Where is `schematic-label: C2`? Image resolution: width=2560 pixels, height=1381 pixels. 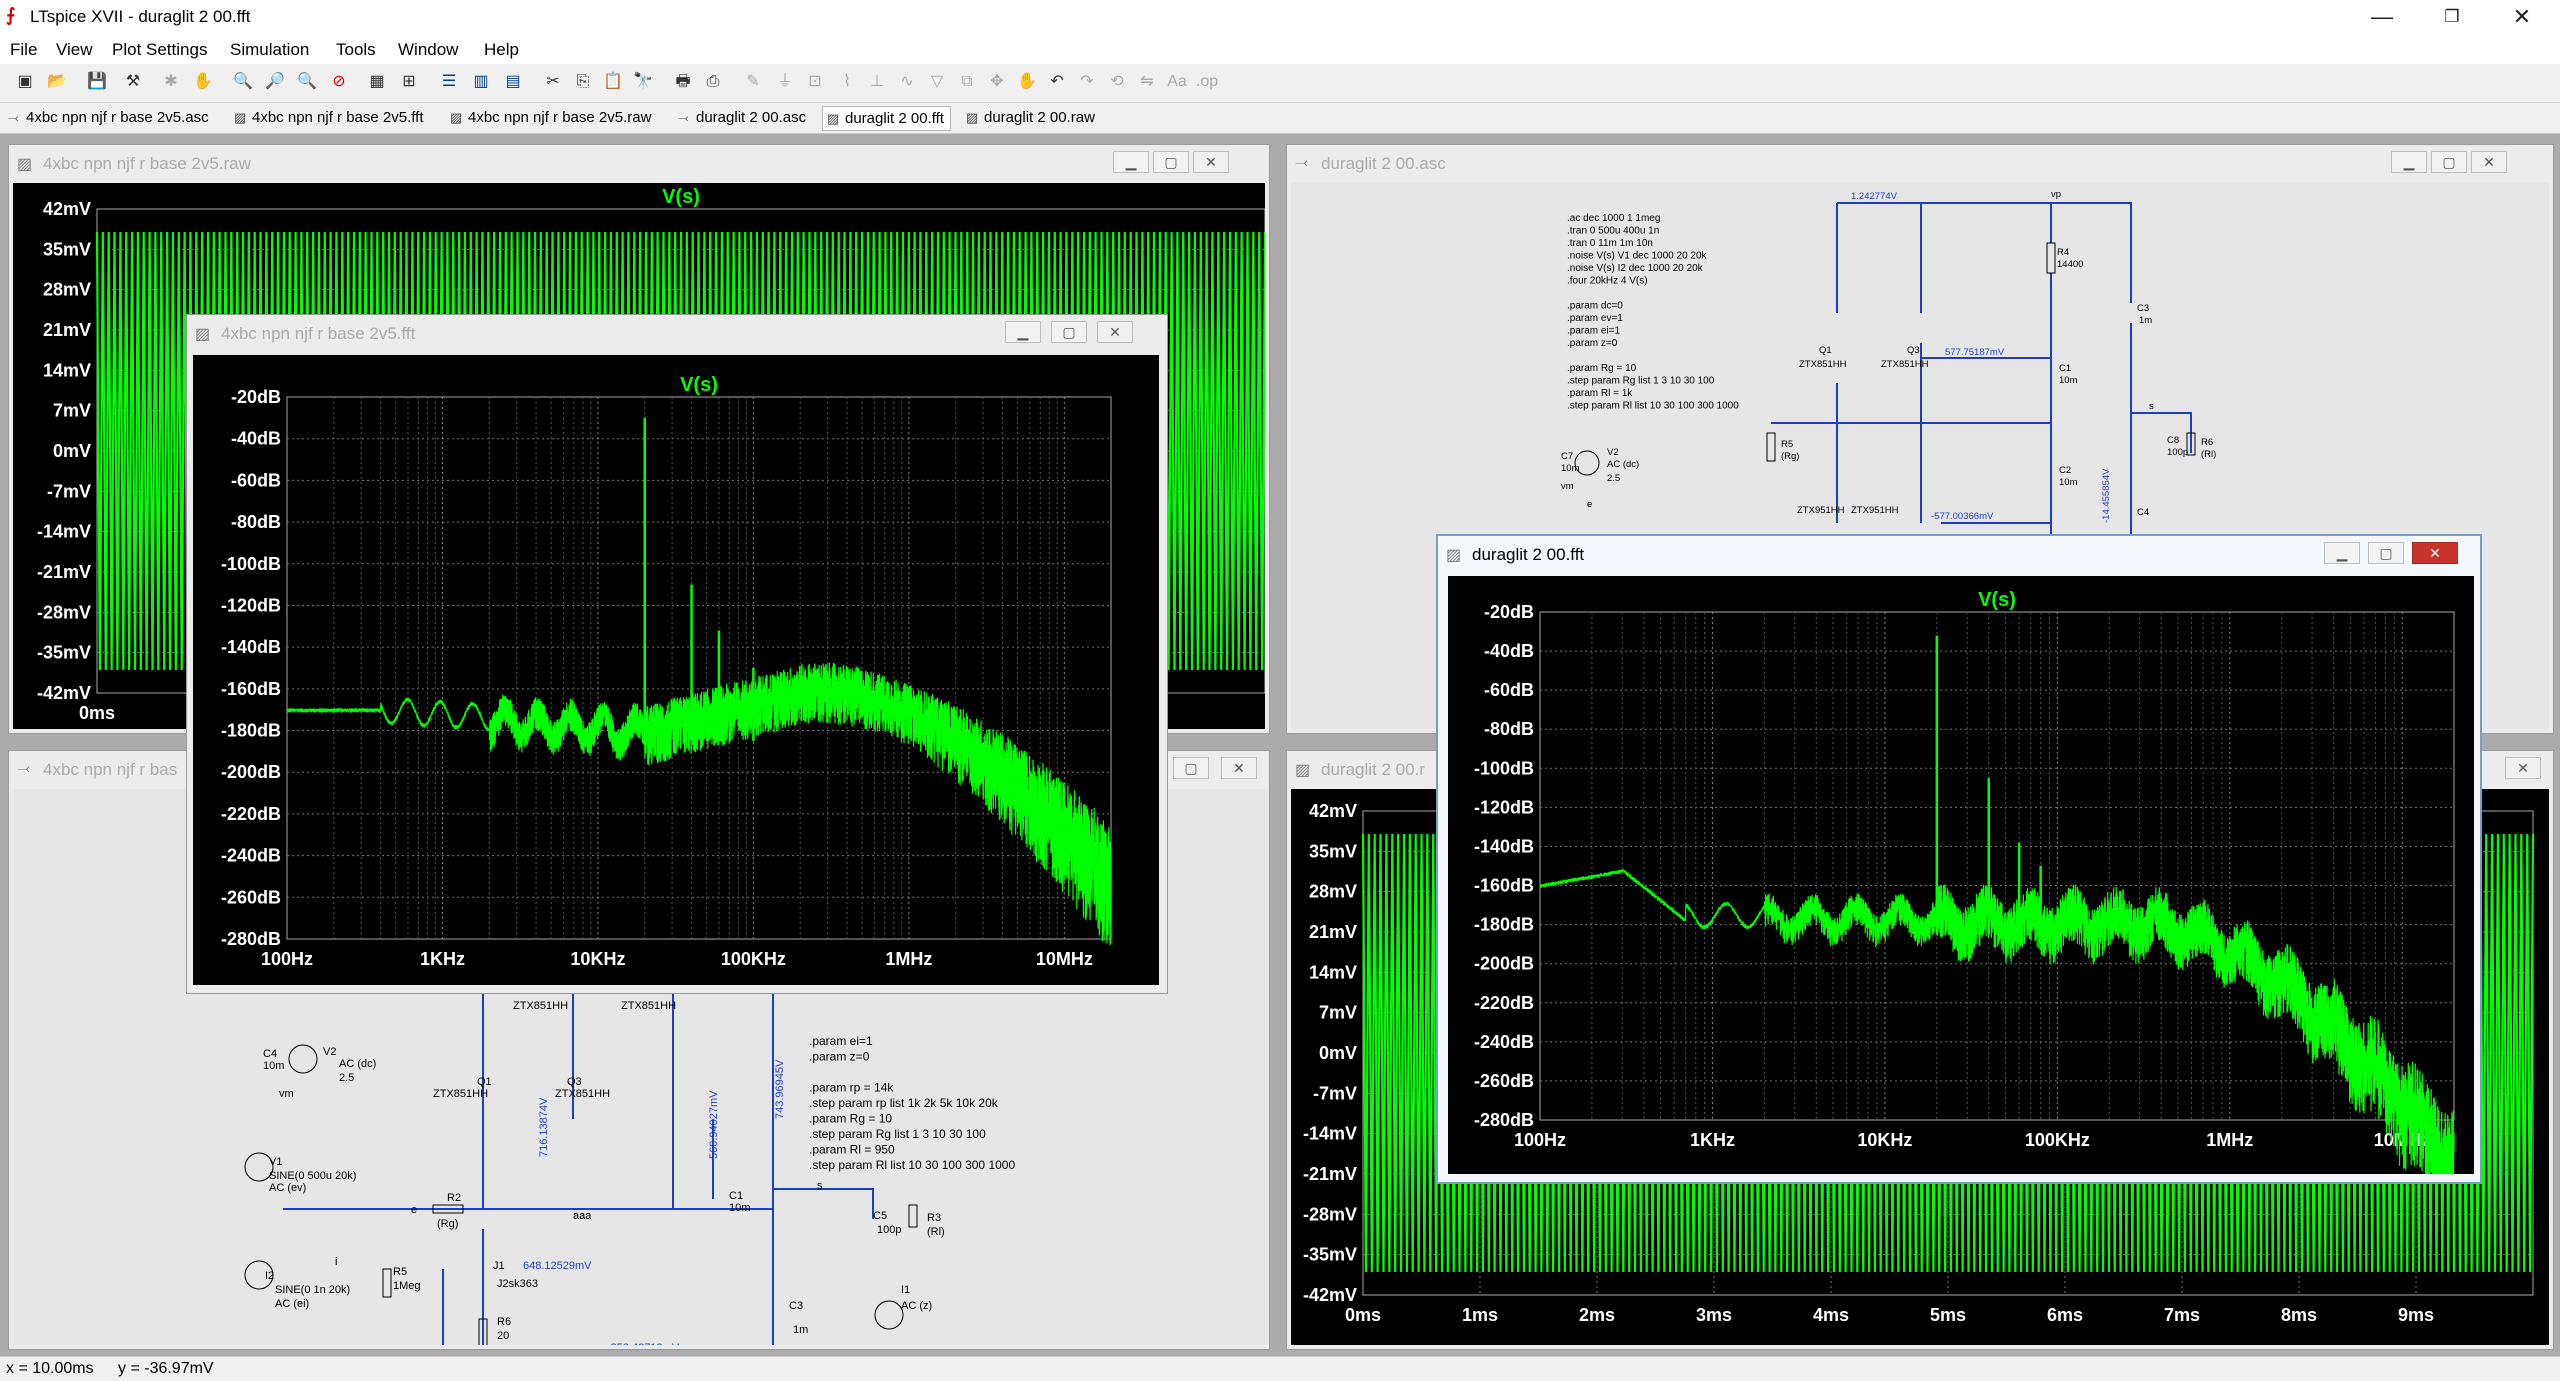 schematic-label: C2 is located at coordinates (2065, 470).